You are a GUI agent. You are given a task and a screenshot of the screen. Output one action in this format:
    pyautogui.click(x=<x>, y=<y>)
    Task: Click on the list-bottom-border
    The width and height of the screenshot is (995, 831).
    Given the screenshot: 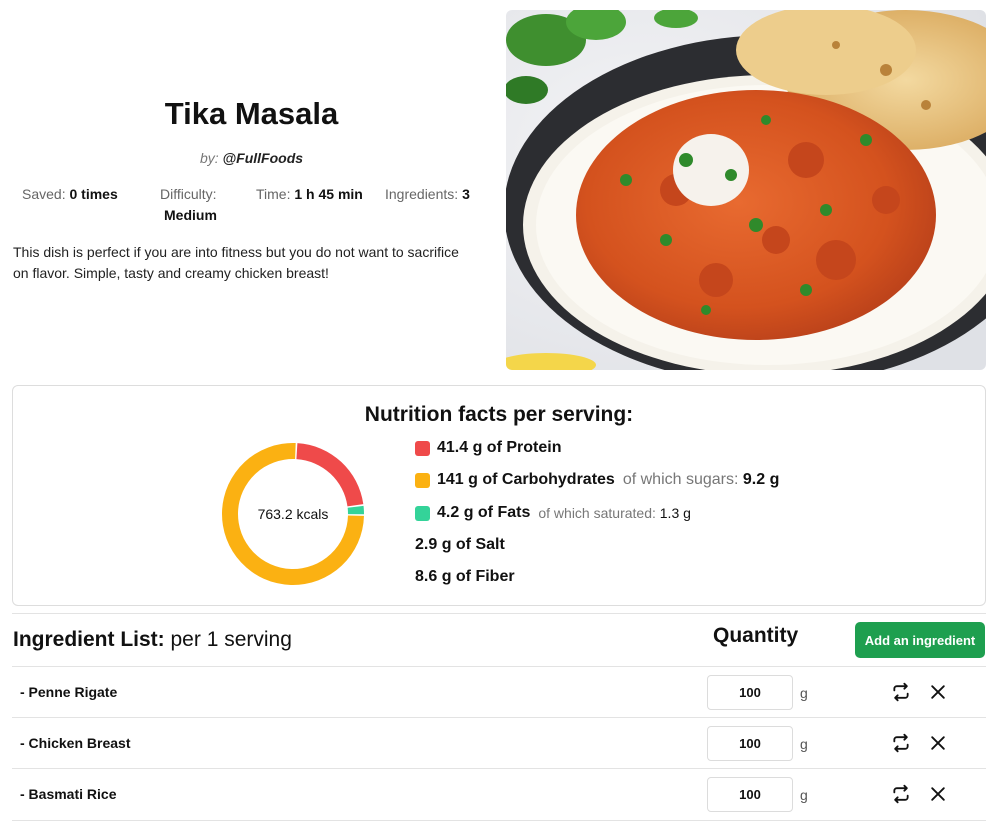 What is the action you would take?
    pyautogui.click(x=499, y=820)
    